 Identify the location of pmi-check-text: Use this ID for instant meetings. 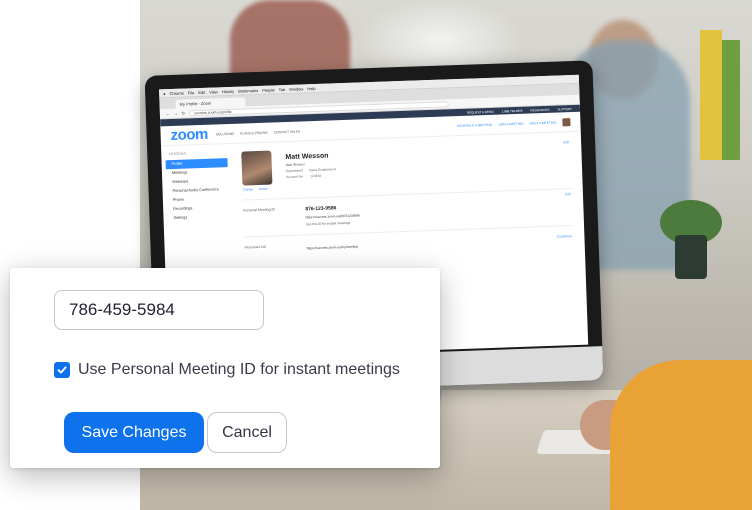
(328, 223).